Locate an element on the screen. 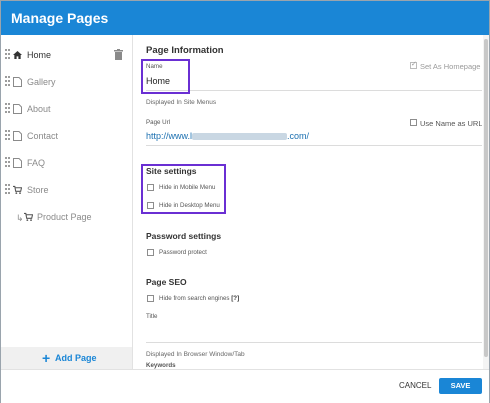  sidebar-item-label: Contact is located at coordinates (43, 136).